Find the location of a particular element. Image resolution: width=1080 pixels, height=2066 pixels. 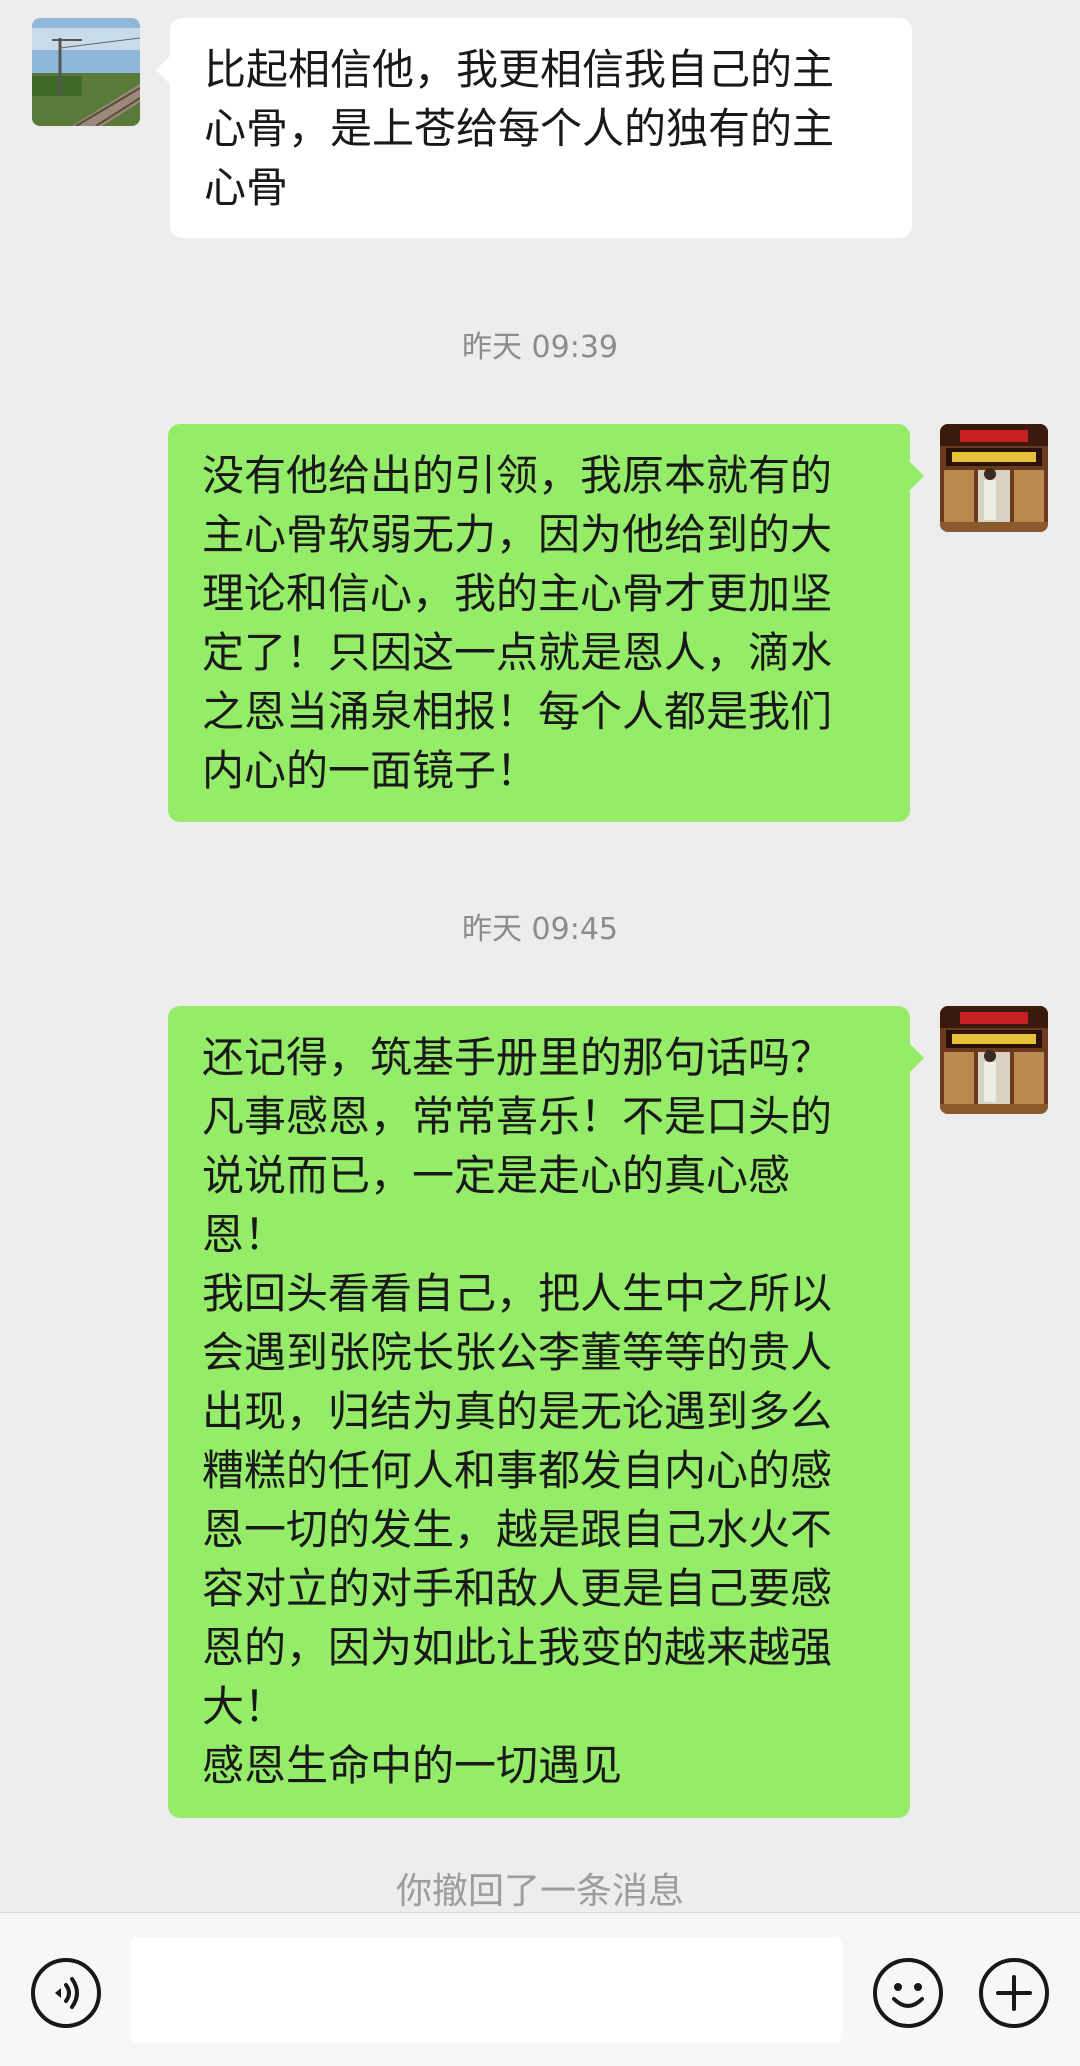

message-input is located at coordinates (486, 1990).